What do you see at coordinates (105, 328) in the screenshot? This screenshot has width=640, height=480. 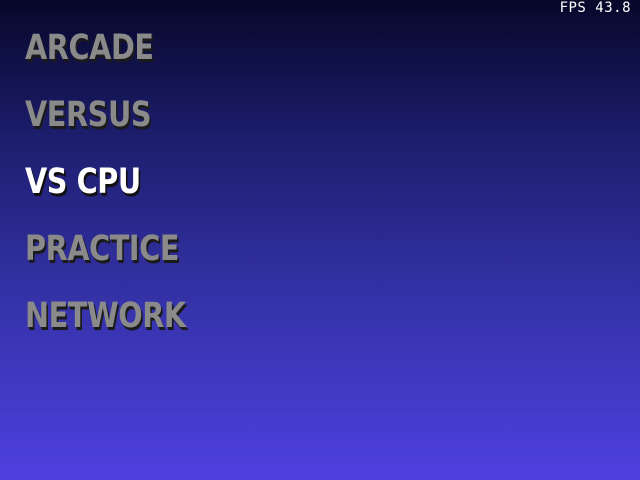 I see `menu-item-network: NETWORK` at bounding box center [105, 328].